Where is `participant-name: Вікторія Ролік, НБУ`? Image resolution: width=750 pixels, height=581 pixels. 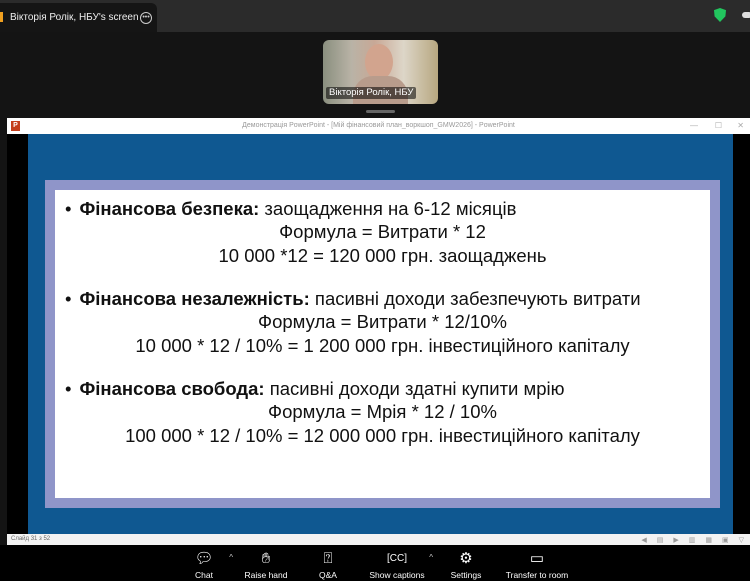
participant-name: Вікторія Ролік, НБУ is located at coordinates (371, 93).